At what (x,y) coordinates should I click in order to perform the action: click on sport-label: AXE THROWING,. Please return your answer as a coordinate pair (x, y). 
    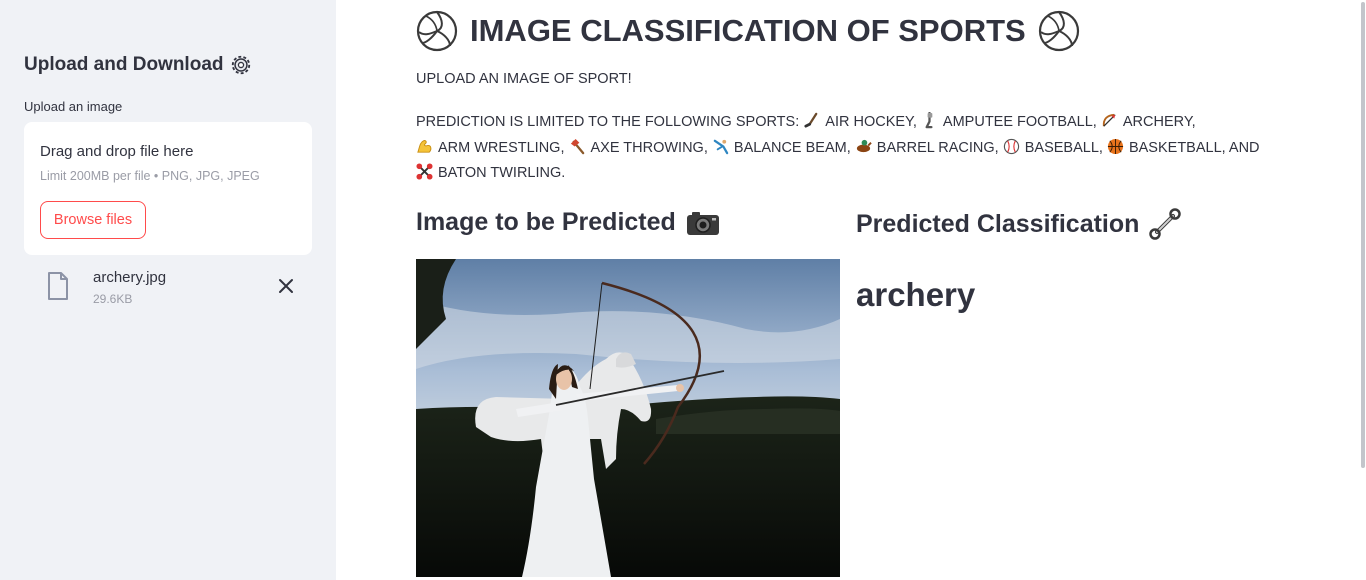
    Looking at the image, I should click on (649, 147).